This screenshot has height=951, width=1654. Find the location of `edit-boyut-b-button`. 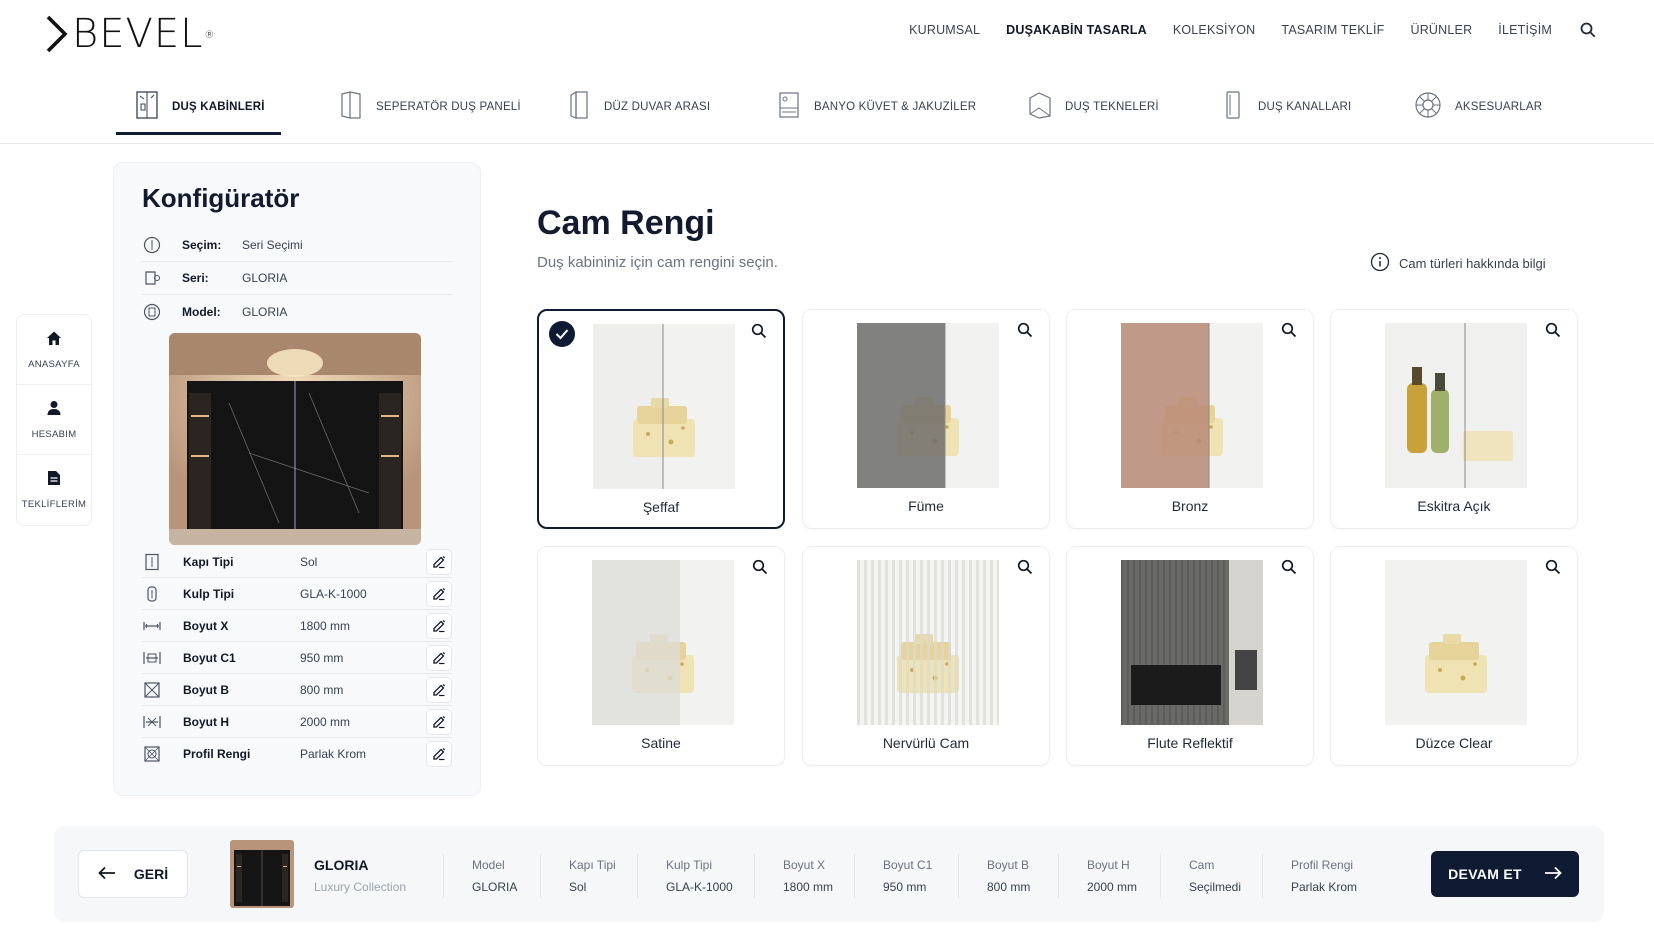

edit-boyut-b-button is located at coordinates (439, 689).